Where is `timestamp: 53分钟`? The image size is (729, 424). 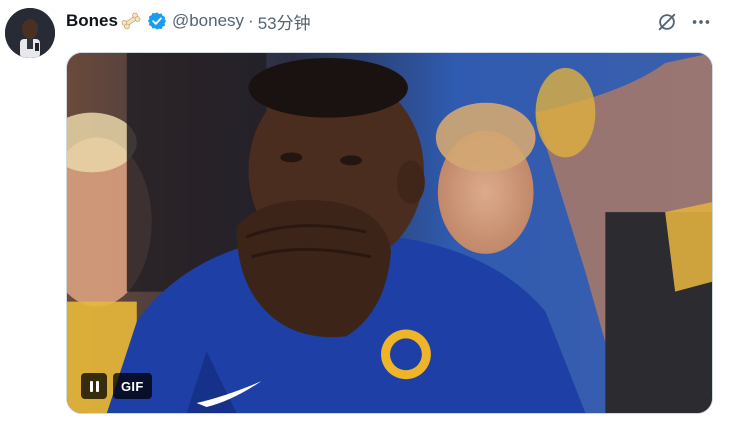
timestamp: 53分钟 is located at coordinates (284, 21).